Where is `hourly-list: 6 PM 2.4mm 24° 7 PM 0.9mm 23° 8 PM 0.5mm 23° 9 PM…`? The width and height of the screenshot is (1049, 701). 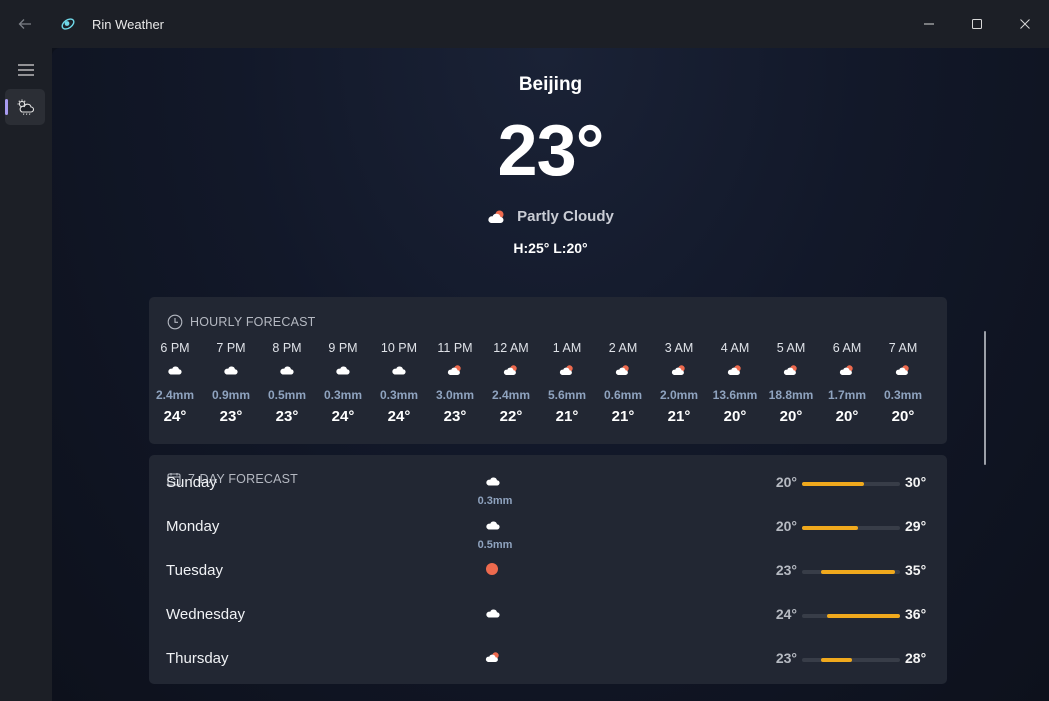 hourly-list: 6 PM 2.4mm 24° 7 PM 0.9mm 23° 8 PM 0.5mm 23° 9 PM… is located at coordinates (548, 386).